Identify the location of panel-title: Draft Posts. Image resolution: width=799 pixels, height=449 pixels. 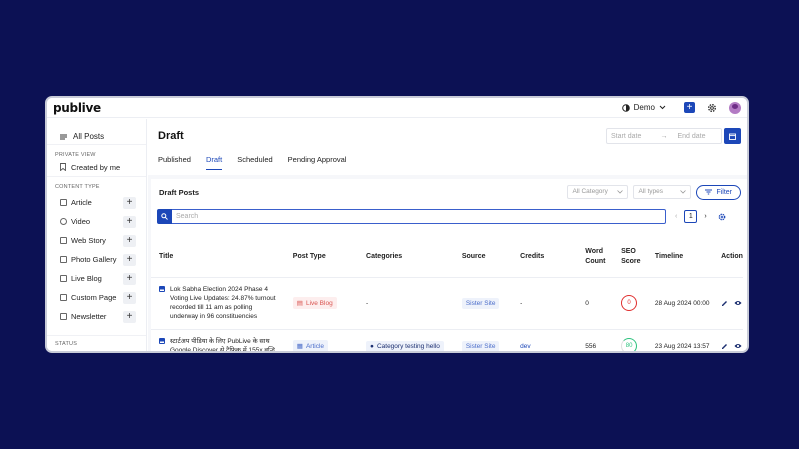
(179, 192).